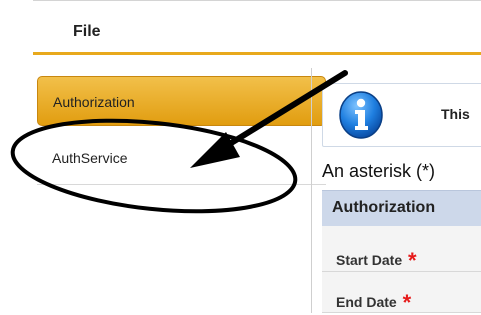 The width and height of the screenshot is (481, 315). Describe the element at coordinates (90, 158) in the screenshot. I see `sidebar-item-label: AuthService` at that location.